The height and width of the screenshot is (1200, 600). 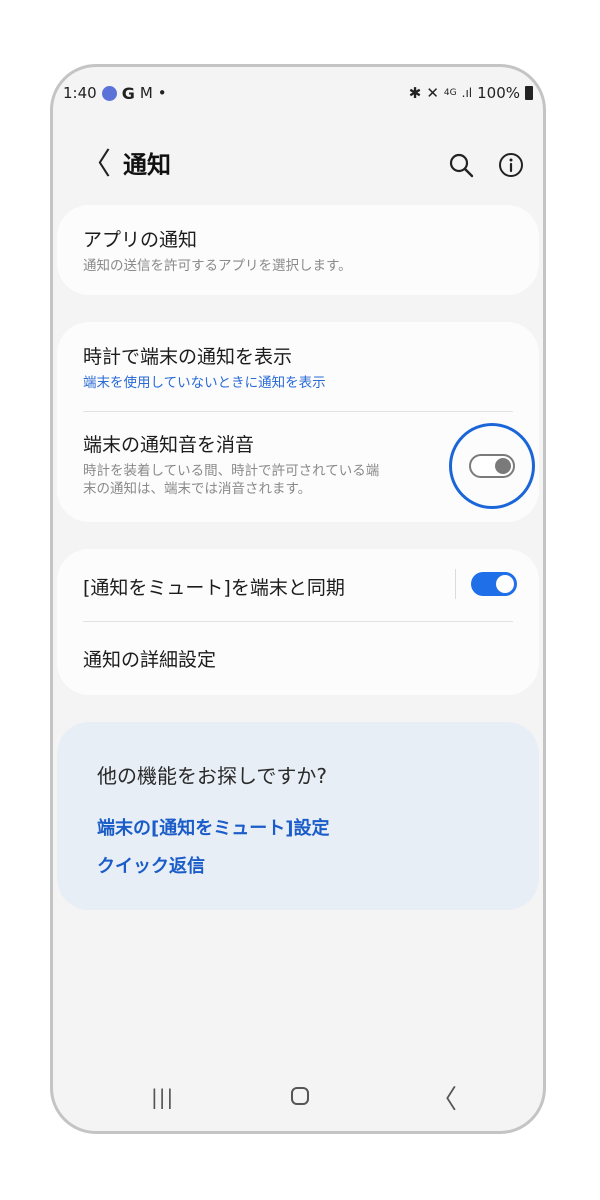 I want to click on suggestions-card: 他の機能をお探しですか? 端末の[通知をミュート]設定 クイック返信, so click(x=298, y=816).